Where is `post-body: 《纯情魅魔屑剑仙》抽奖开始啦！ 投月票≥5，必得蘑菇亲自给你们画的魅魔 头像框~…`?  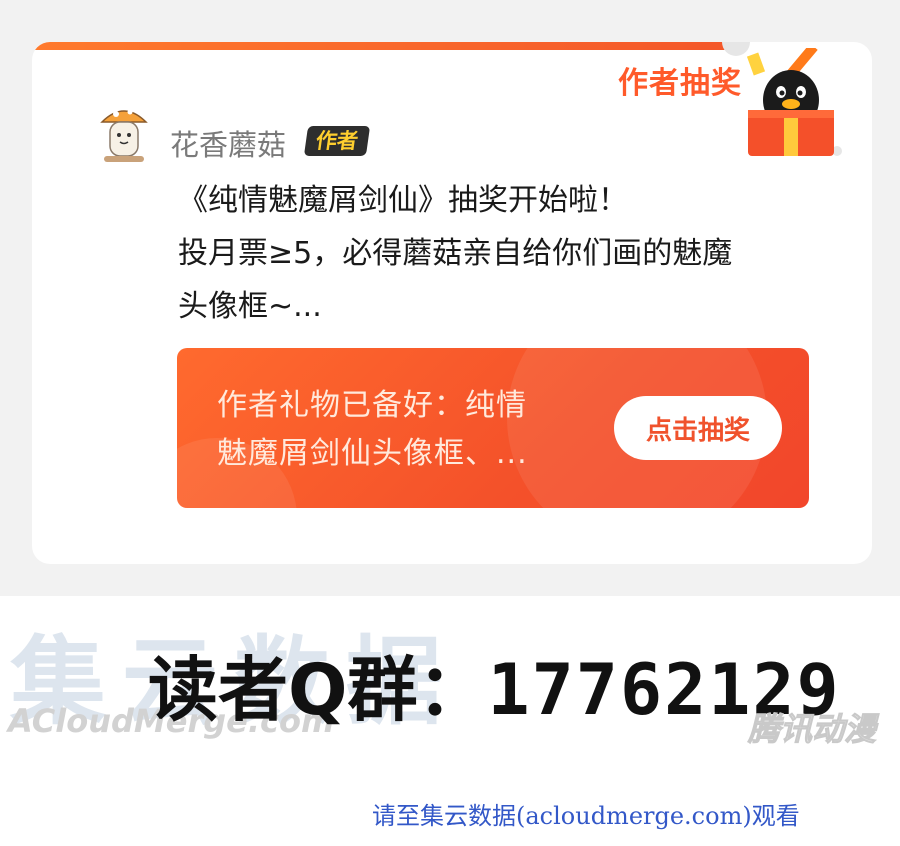 post-body: 《纯情魅魔屑剑仙》抽奖开始啦！ 投月票≥5，必得蘑菇亲自给你们画的魅魔 头像框~… is located at coordinates (508, 253).